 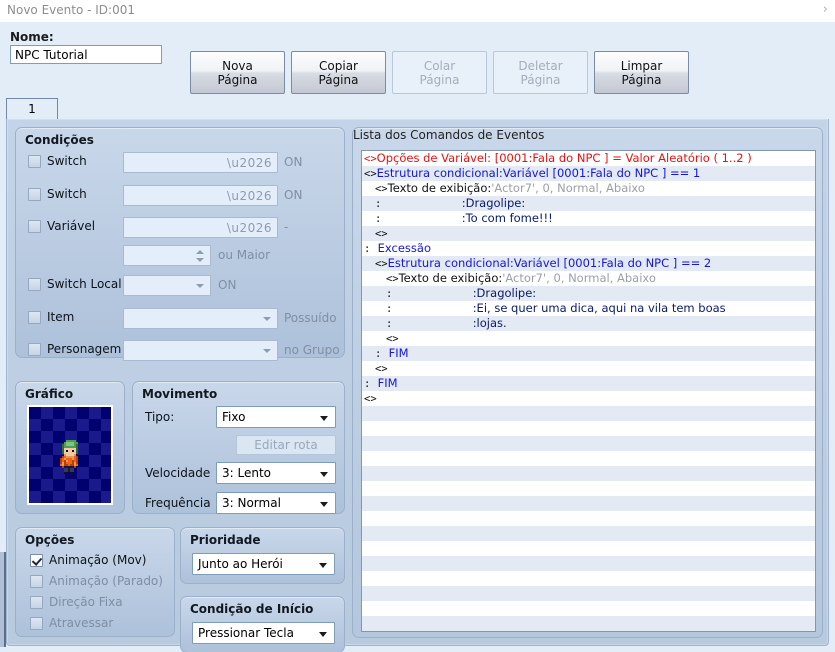 What do you see at coordinates (167, 285) in the screenshot?
I see `condition-local-switch-select` at bounding box center [167, 285].